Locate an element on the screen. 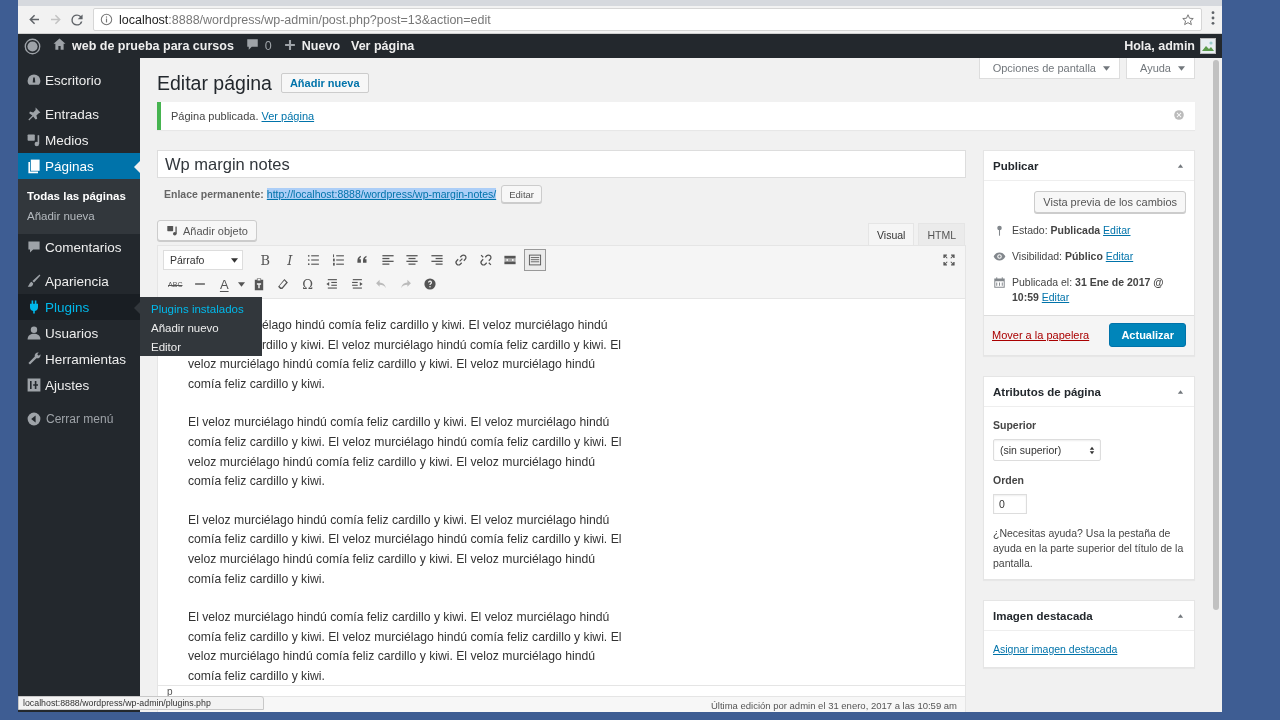 The width and height of the screenshot is (1280, 720). trash-link: Mover a la papelera is located at coordinates (1041, 335).